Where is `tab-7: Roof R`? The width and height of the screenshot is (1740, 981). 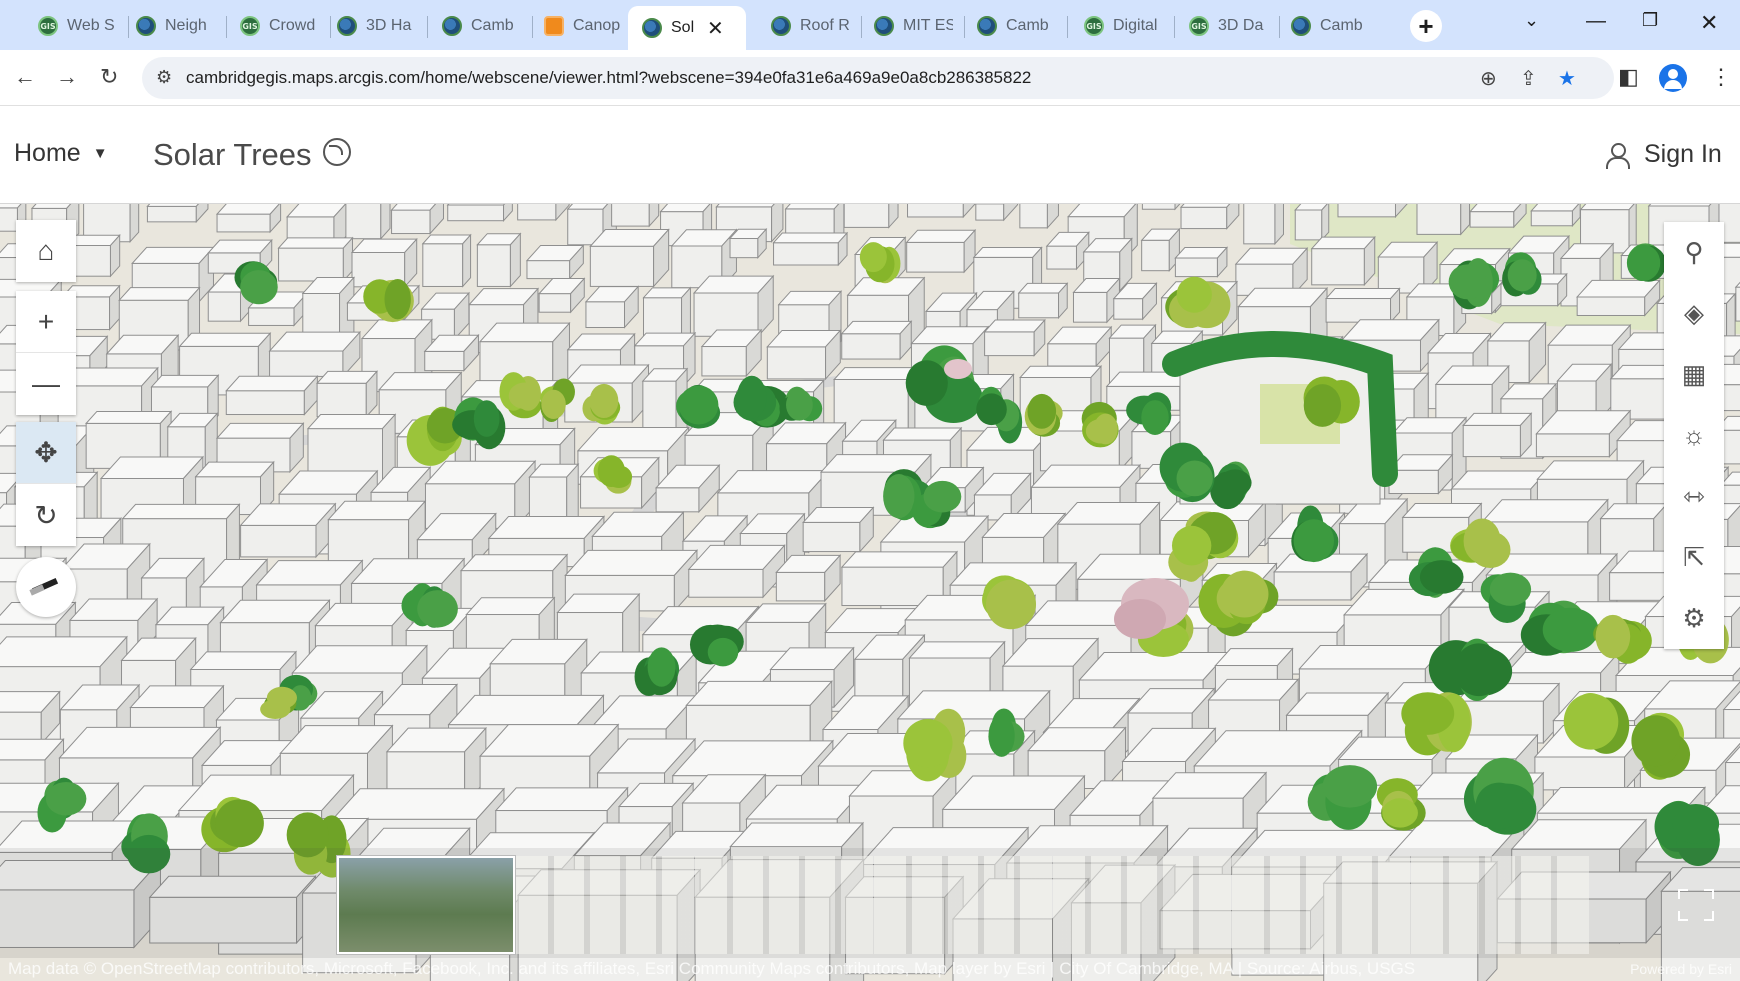 tab-7: Roof R is located at coordinates (809, 26).